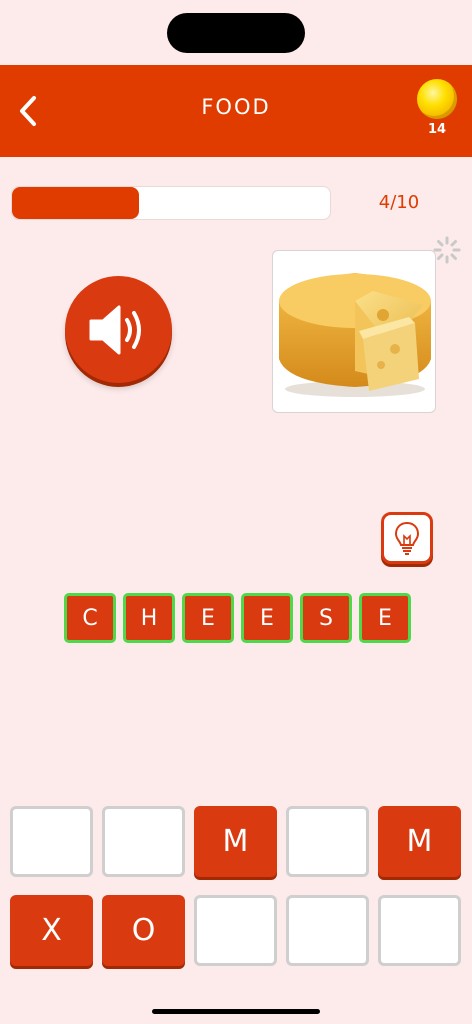 The height and width of the screenshot is (1024, 472). Describe the element at coordinates (51, 930) in the screenshot. I see `letter-key: X` at that location.